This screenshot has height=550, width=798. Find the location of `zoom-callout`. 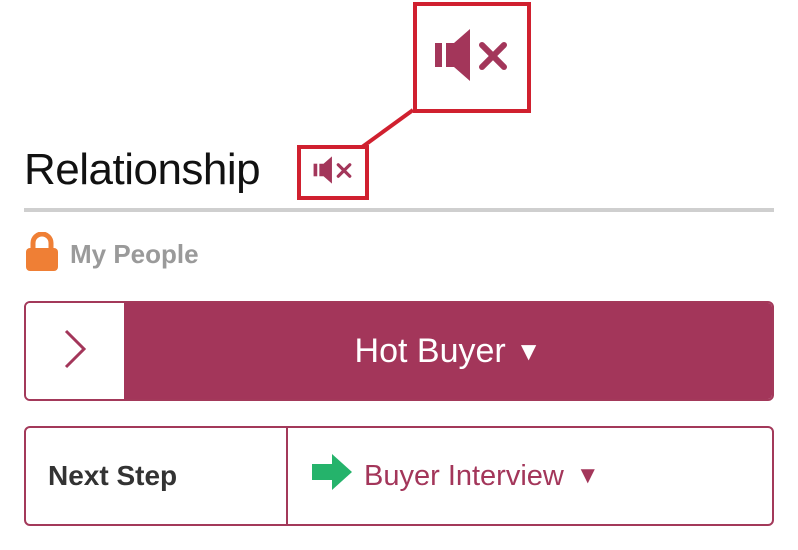

zoom-callout is located at coordinates (472, 57).